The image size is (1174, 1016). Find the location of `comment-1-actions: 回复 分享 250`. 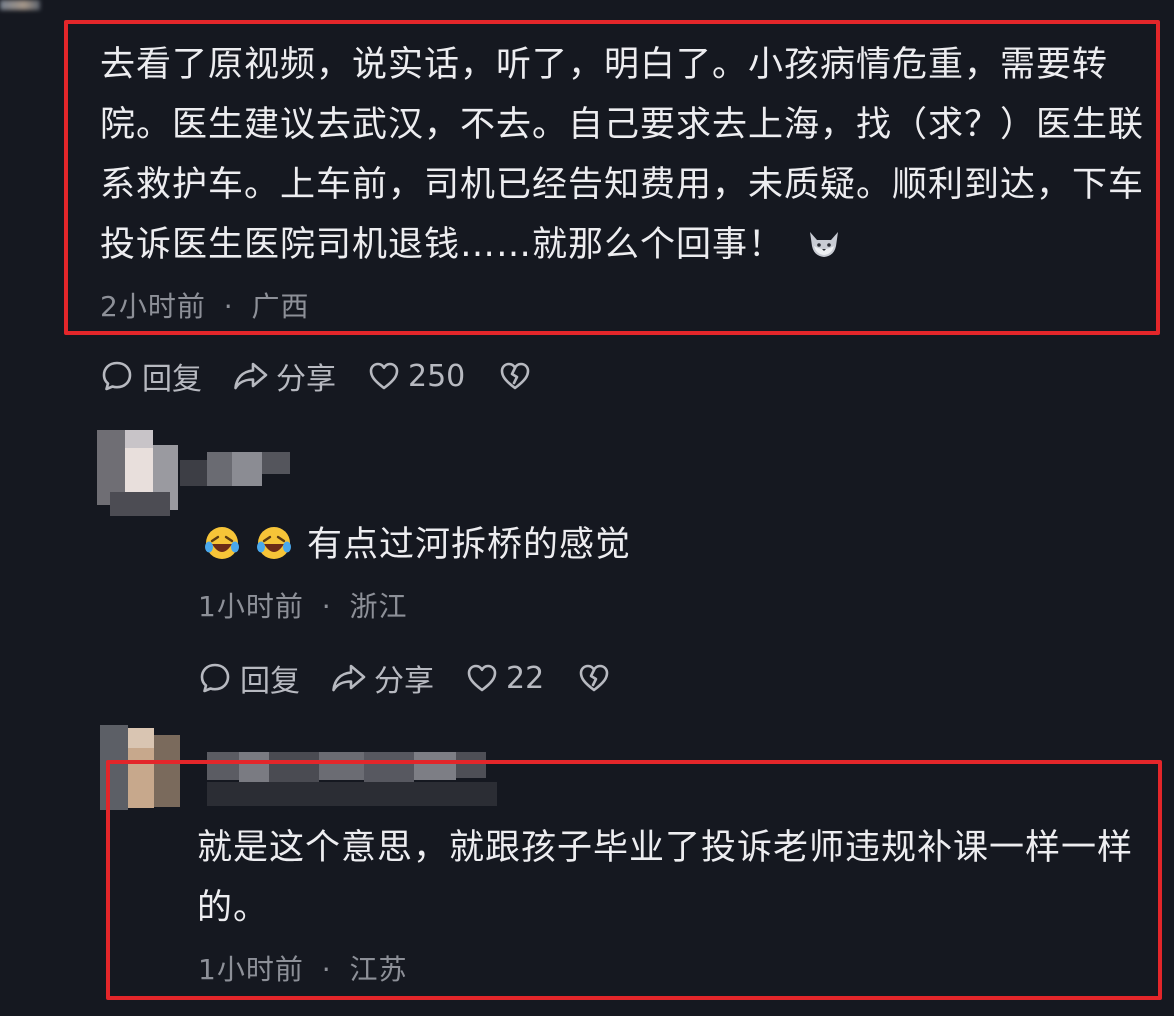

comment-1-actions: 回复 分享 250 is located at coordinates (315, 376).